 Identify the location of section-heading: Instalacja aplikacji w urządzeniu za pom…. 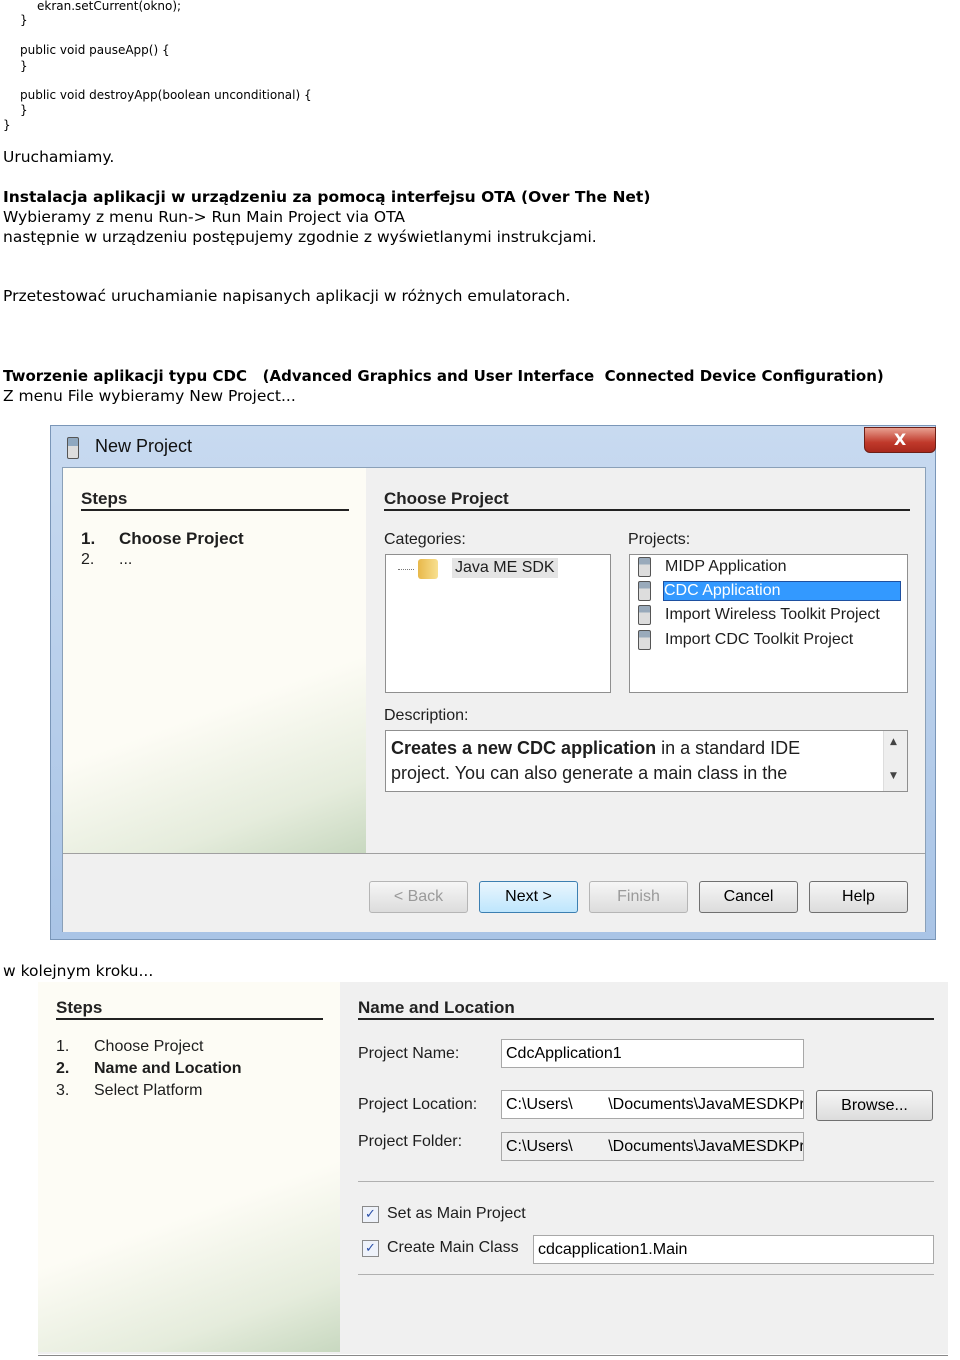
(327, 197).